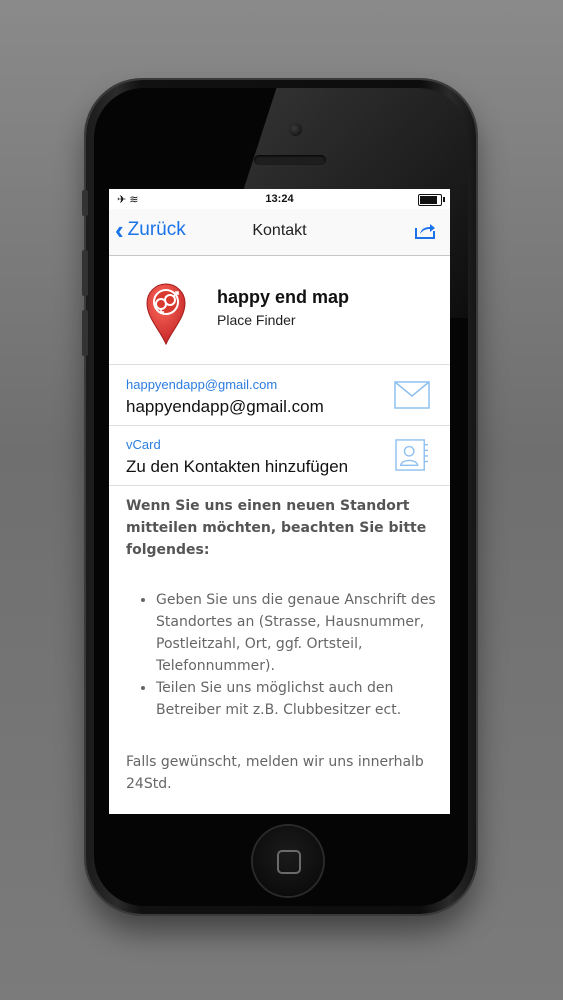 This screenshot has width=563, height=1000. I want to click on mute-switch, so click(85, 203).